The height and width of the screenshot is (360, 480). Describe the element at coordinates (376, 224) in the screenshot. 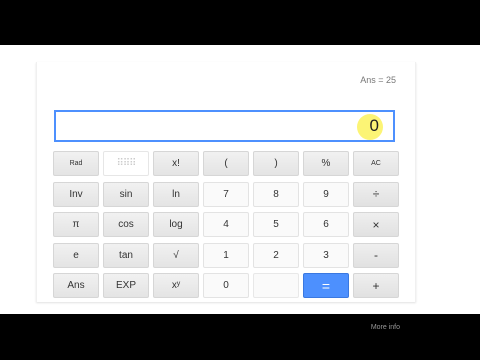

I see `multiply-button: ×` at that location.